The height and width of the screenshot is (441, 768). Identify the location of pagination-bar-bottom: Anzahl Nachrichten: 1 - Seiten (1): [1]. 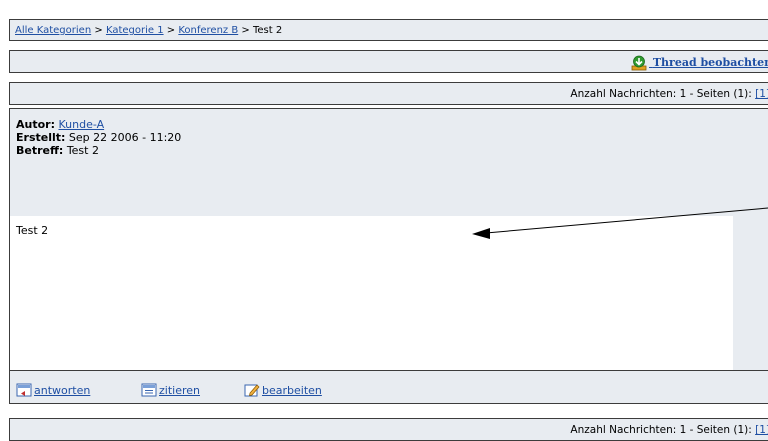
(388, 429).